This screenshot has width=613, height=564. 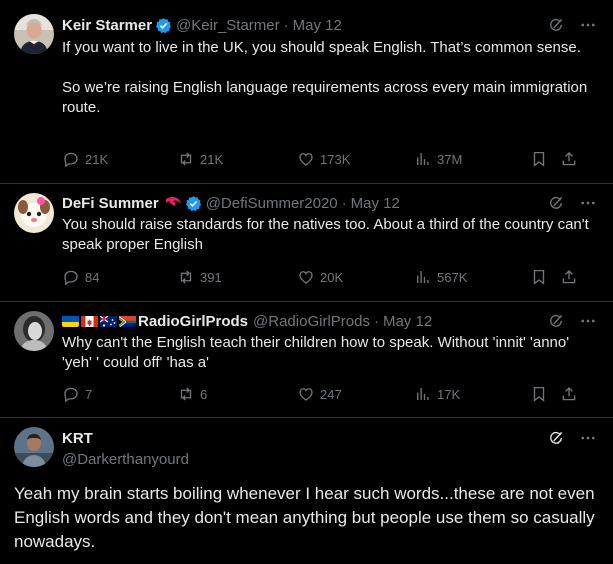 I want to click on ukraine-flag-icon, so click(x=70, y=321).